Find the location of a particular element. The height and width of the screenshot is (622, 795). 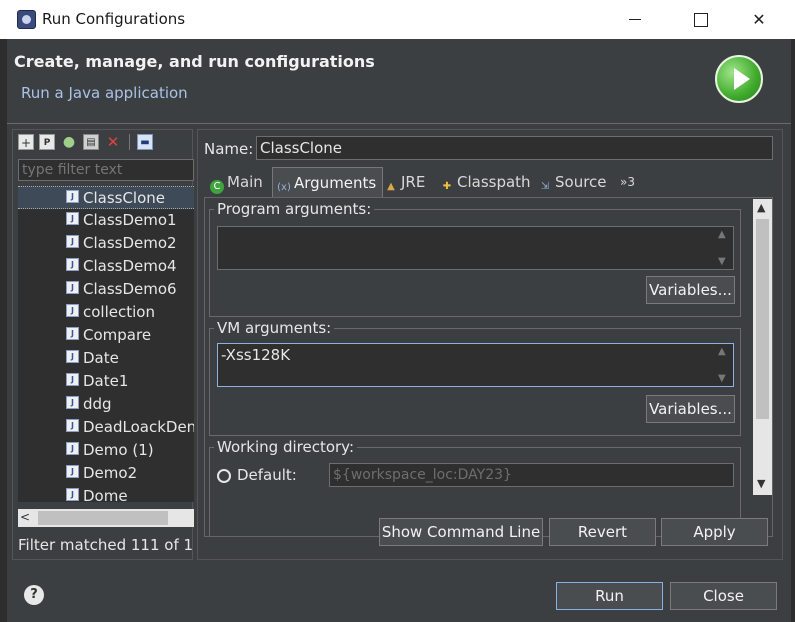

name-label: Name: is located at coordinates (229, 149).